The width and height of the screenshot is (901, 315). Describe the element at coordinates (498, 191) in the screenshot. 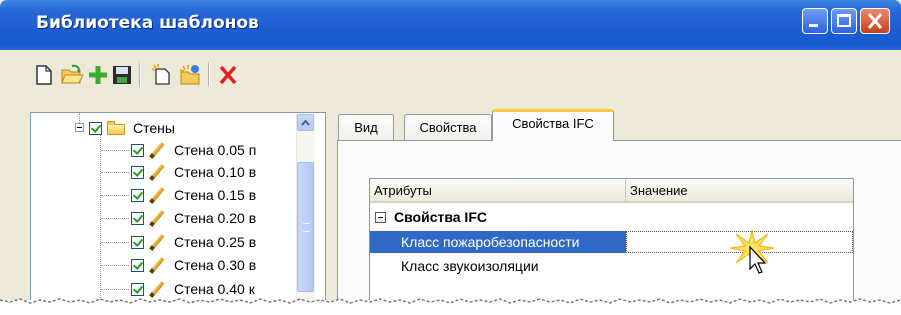

I see `column-header-attributes: Атрибуты` at that location.